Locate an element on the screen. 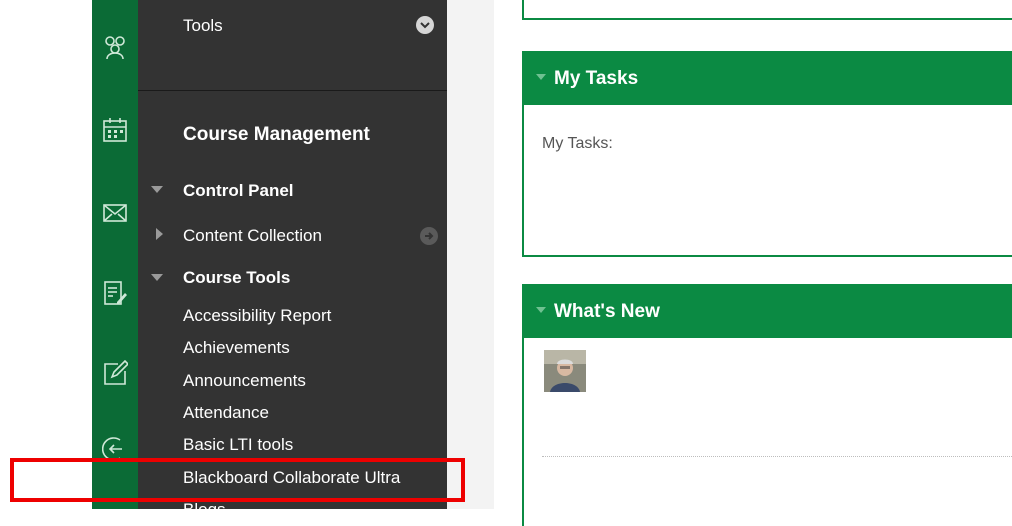 This screenshot has width=1012, height=526. avatar is located at coordinates (565, 371).